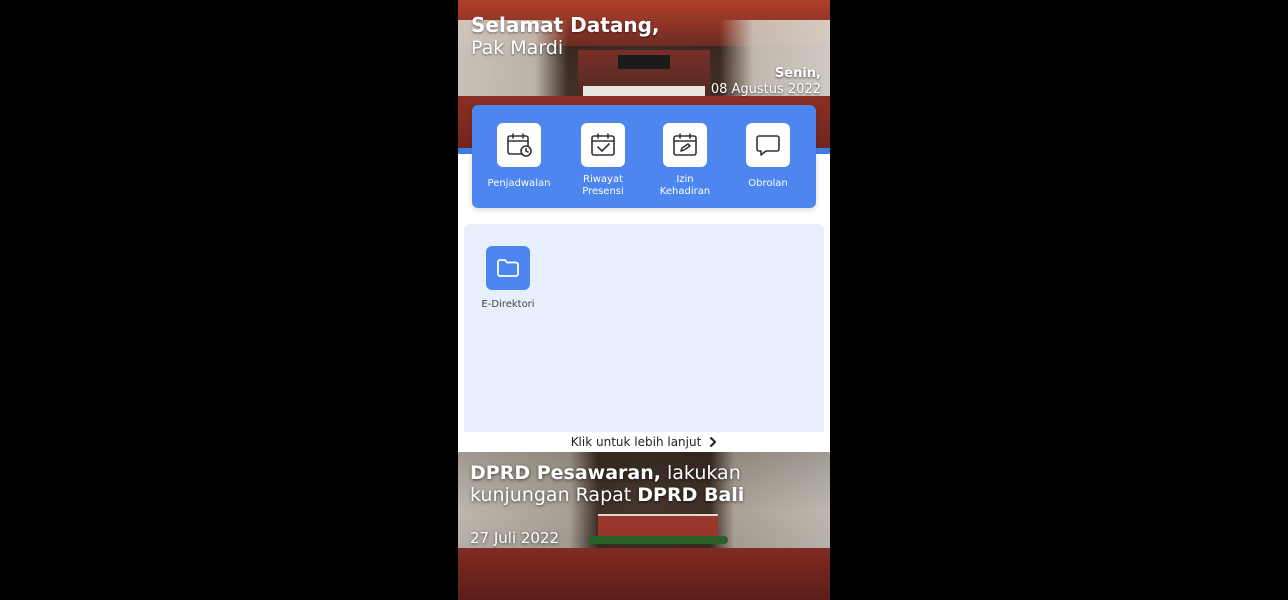 This screenshot has height=600, width=1288. I want to click on calendar-check-icon, so click(603, 144).